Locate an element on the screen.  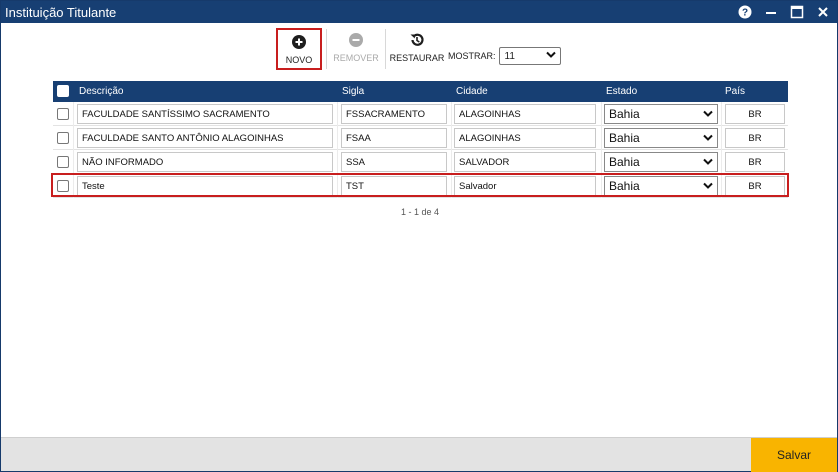
mostrar-label: MOSTRAR: is located at coordinates (472, 56).